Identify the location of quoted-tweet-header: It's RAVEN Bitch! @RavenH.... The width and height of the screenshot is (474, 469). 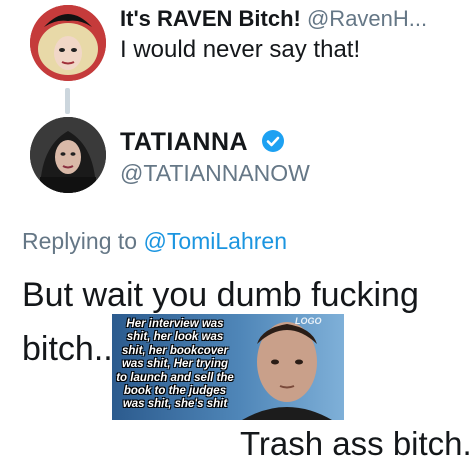
(273, 19).